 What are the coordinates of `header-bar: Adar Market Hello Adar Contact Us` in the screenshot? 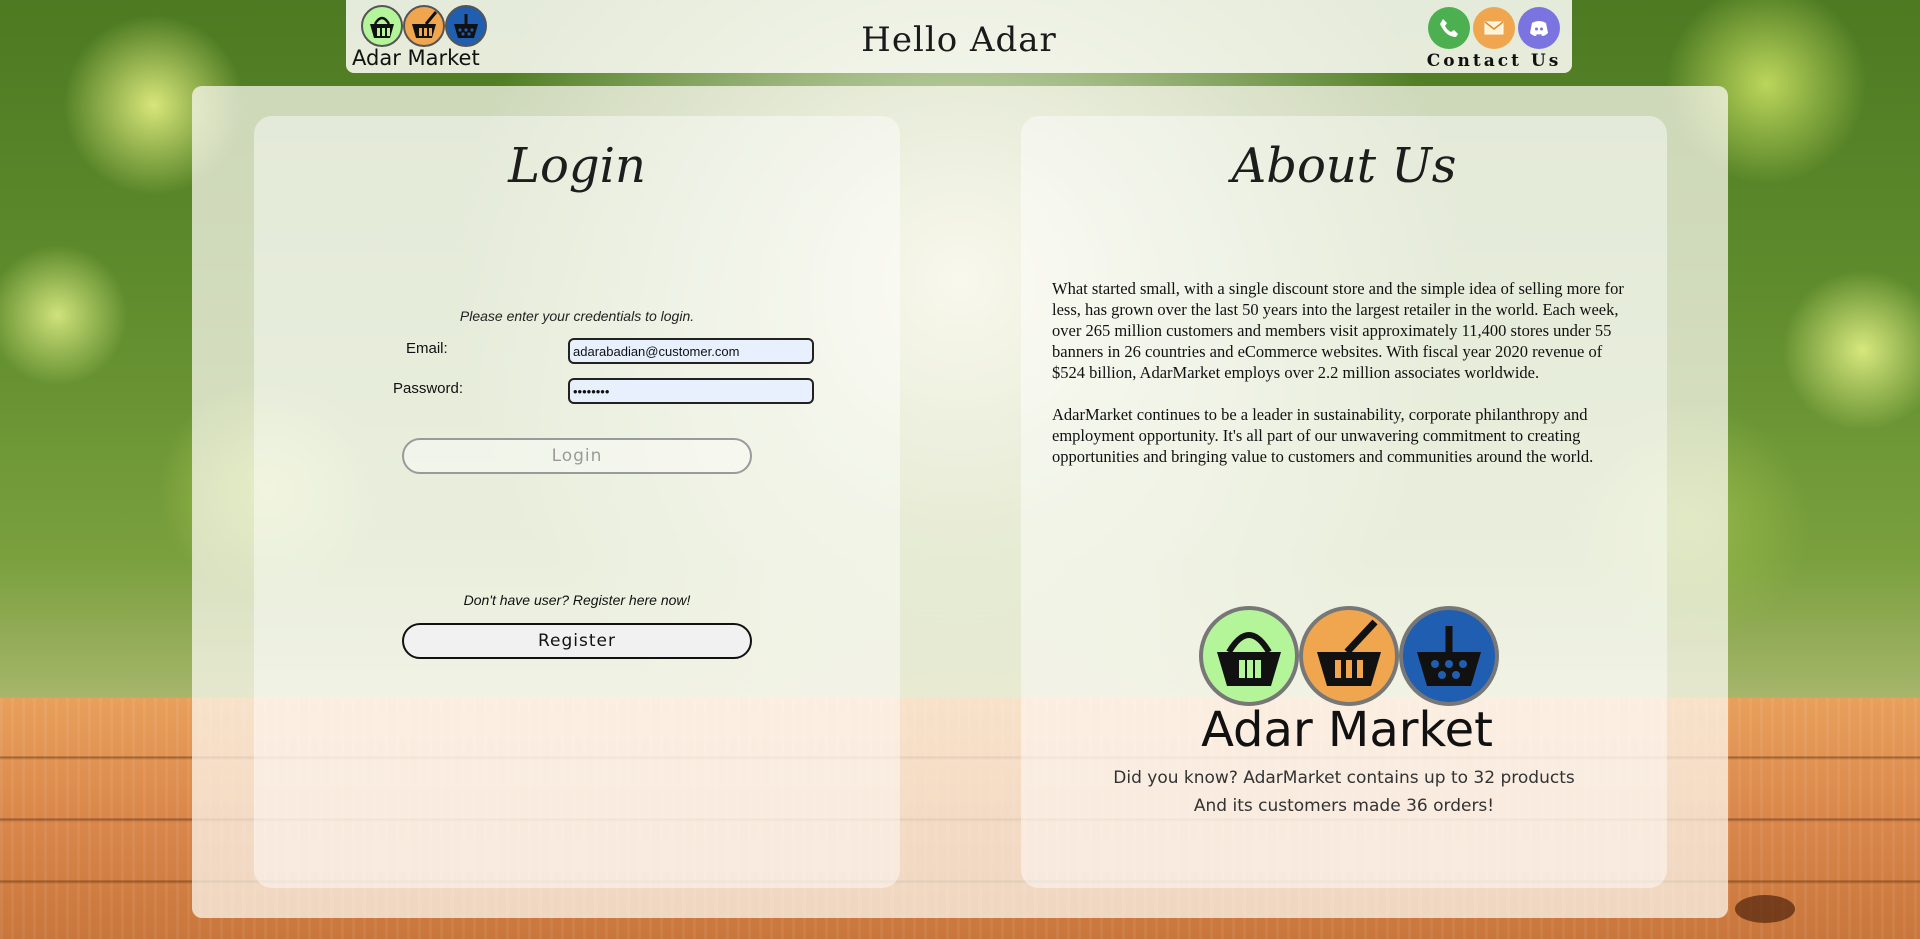 It's located at (959, 36).